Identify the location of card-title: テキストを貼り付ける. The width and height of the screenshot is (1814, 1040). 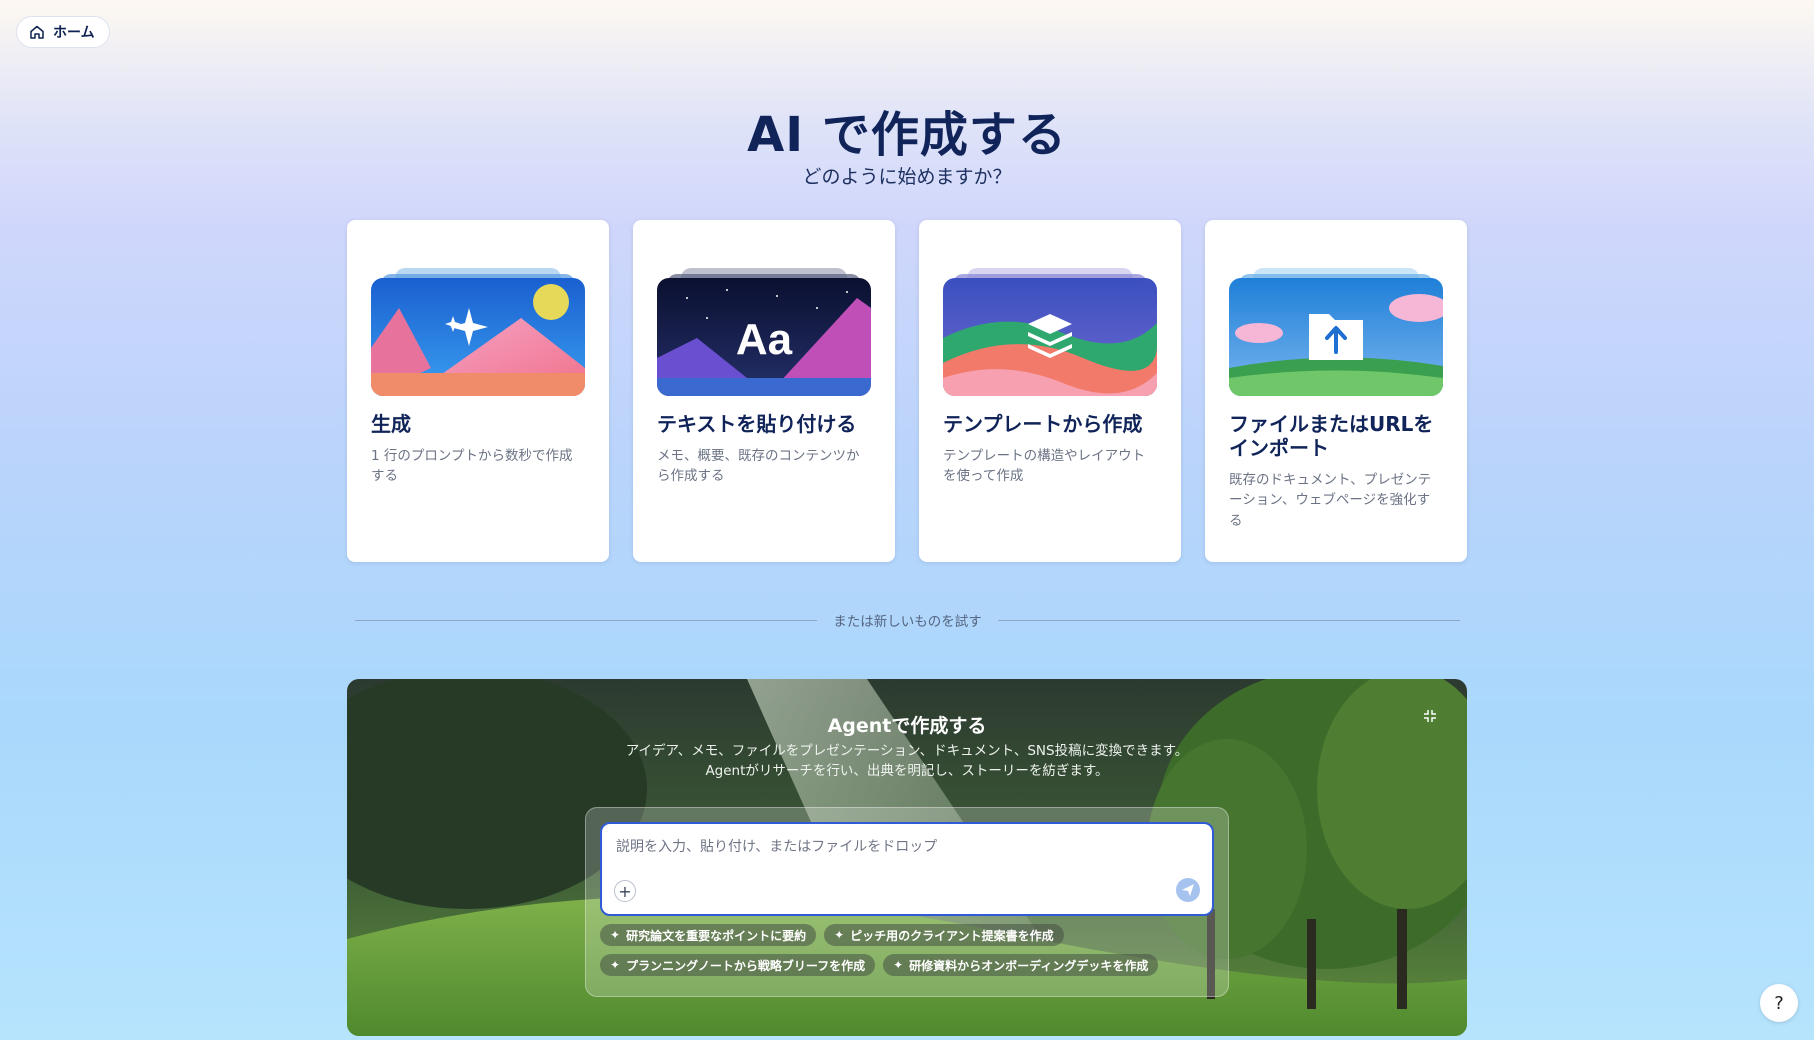
(757, 424).